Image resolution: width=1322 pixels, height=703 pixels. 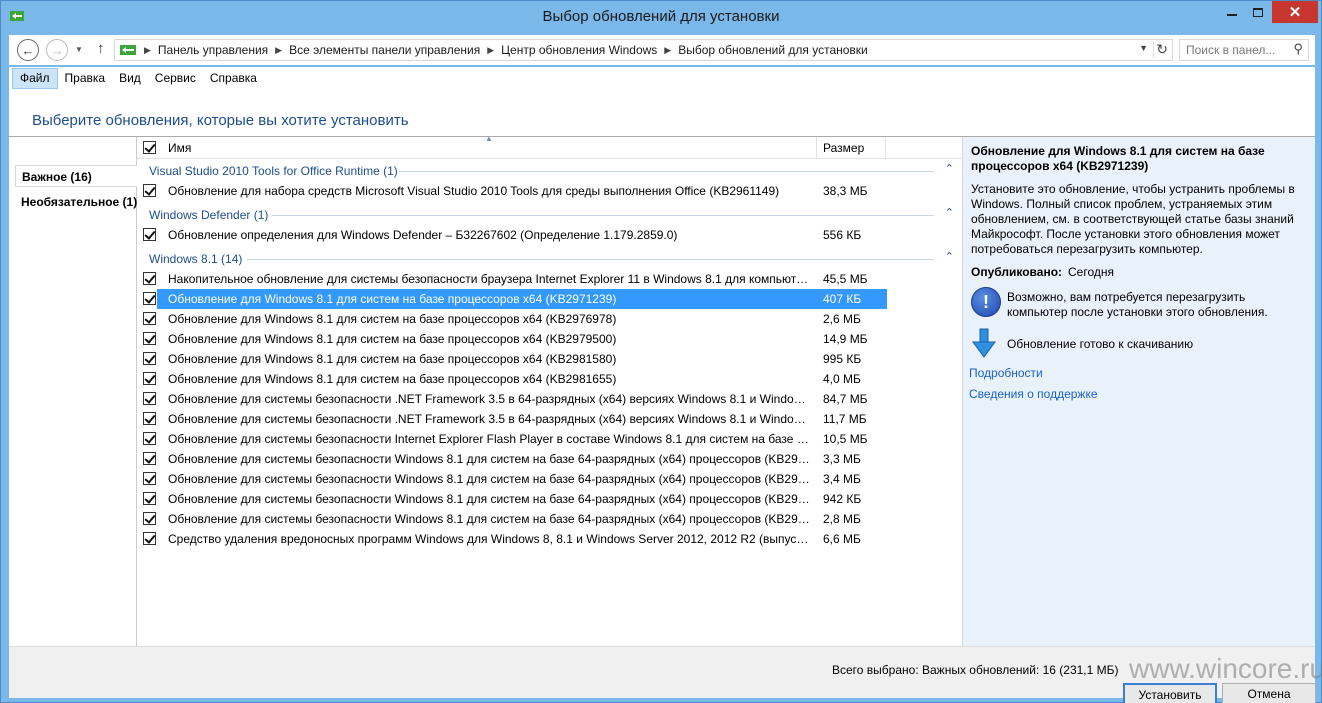 What do you see at coordinates (842, 519) in the screenshot?
I see `update-size: 2,8 МБ` at bounding box center [842, 519].